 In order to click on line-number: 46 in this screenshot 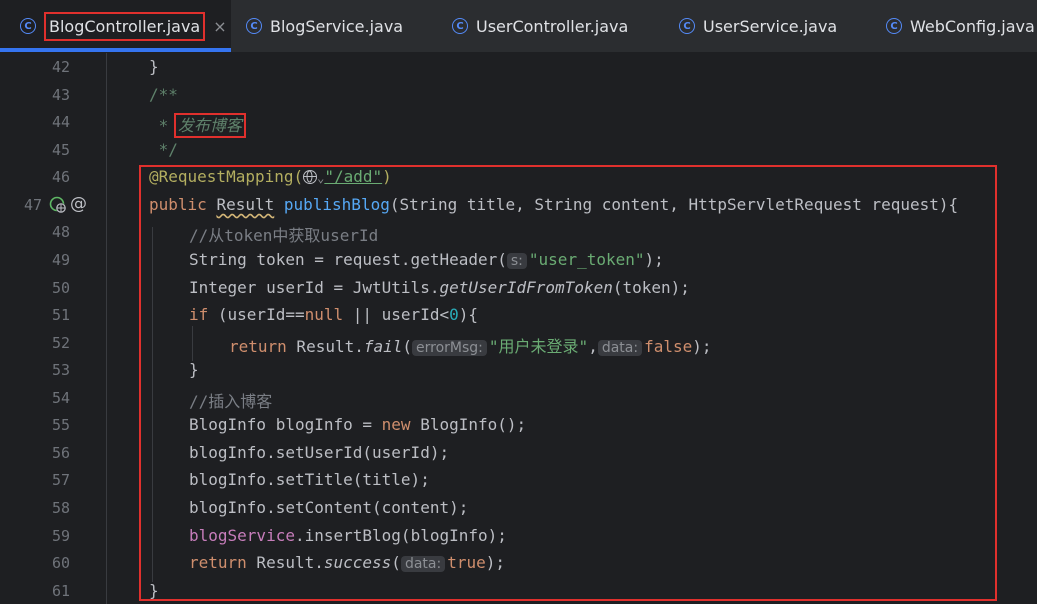, I will do `click(60, 177)`.